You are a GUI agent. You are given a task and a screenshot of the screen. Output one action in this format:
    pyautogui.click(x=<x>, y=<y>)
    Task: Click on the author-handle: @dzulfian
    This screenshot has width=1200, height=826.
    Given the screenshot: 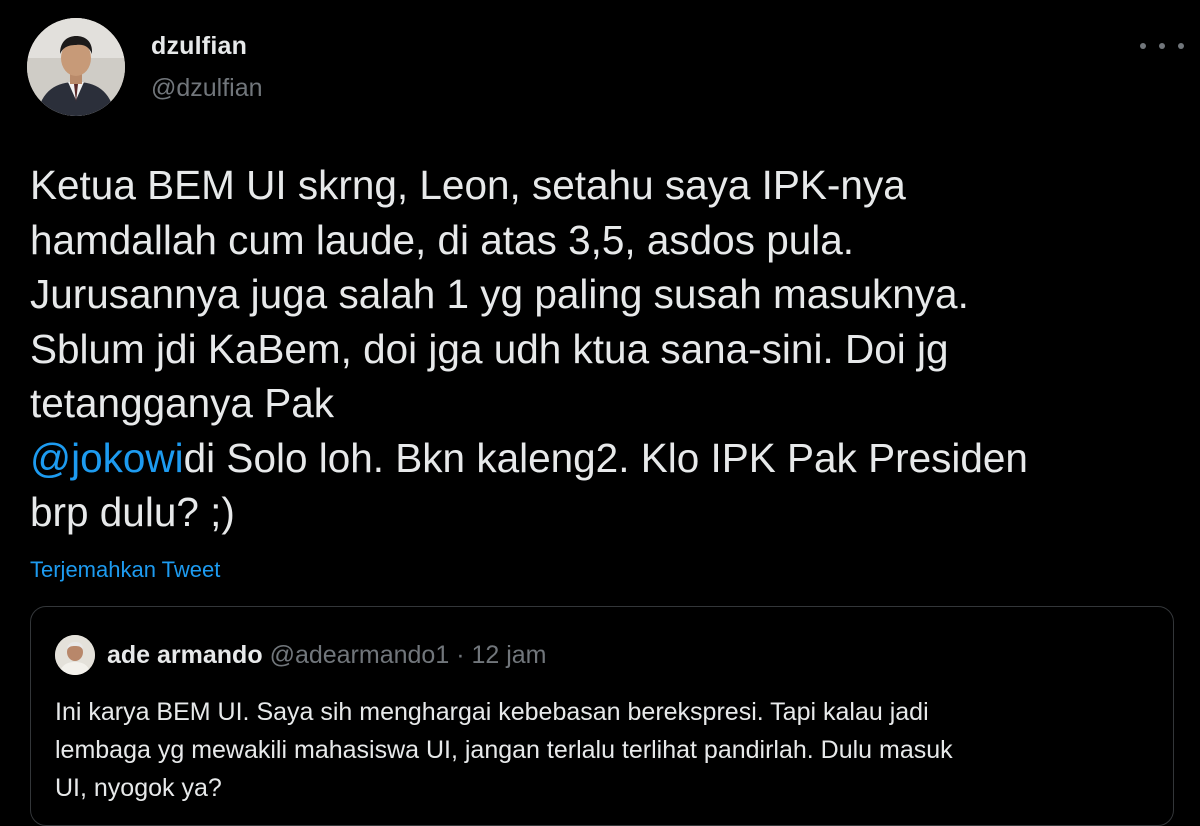 What is the action you would take?
    pyautogui.click(x=207, y=88)
    